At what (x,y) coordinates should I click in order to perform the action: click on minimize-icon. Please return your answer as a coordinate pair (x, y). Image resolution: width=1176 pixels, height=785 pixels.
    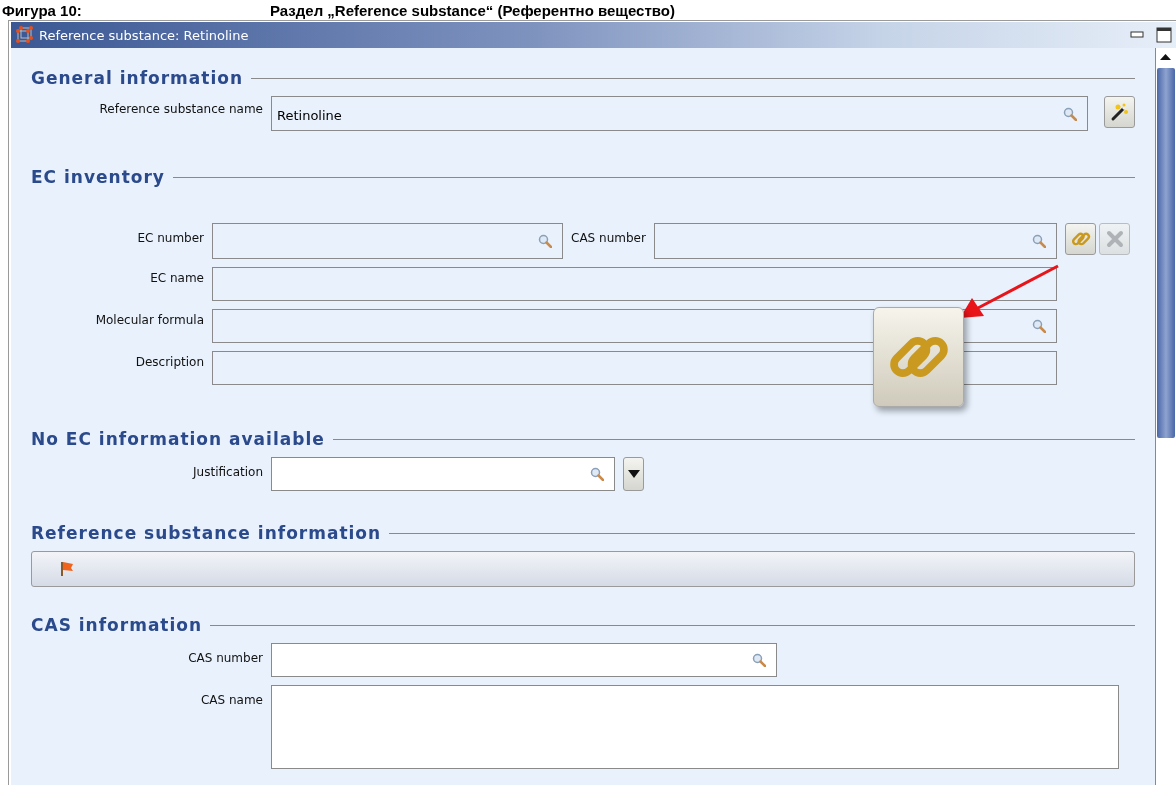
    Looking at the image, I should click on (1137, 35).